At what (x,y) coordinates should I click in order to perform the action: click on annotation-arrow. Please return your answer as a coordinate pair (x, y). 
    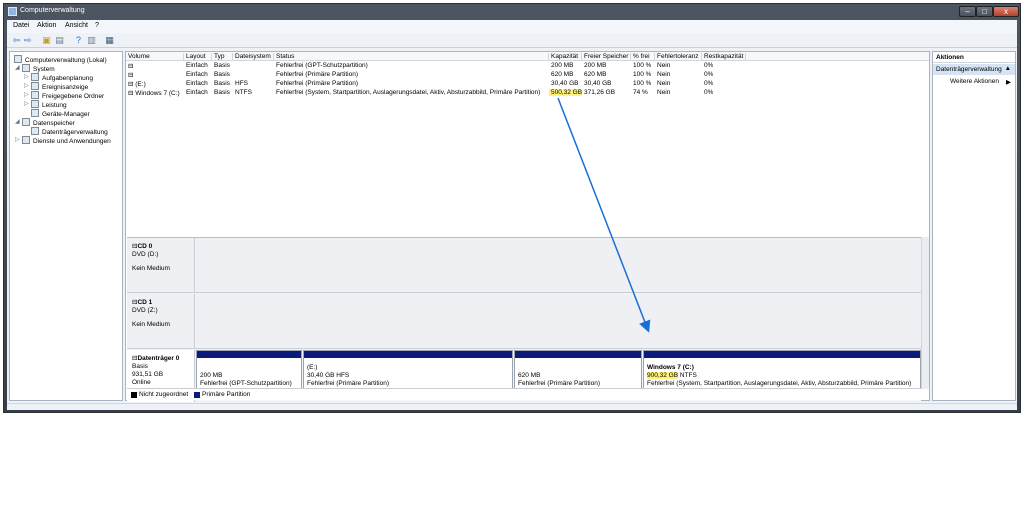
    Looking at the image, I should click on (604, 215).